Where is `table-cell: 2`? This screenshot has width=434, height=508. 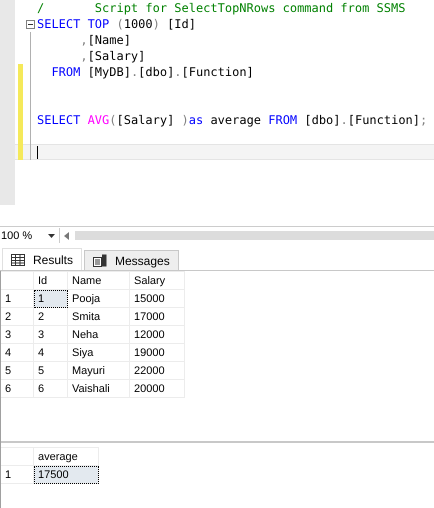 table-cell: 2 is located at coordinates (51, 317).